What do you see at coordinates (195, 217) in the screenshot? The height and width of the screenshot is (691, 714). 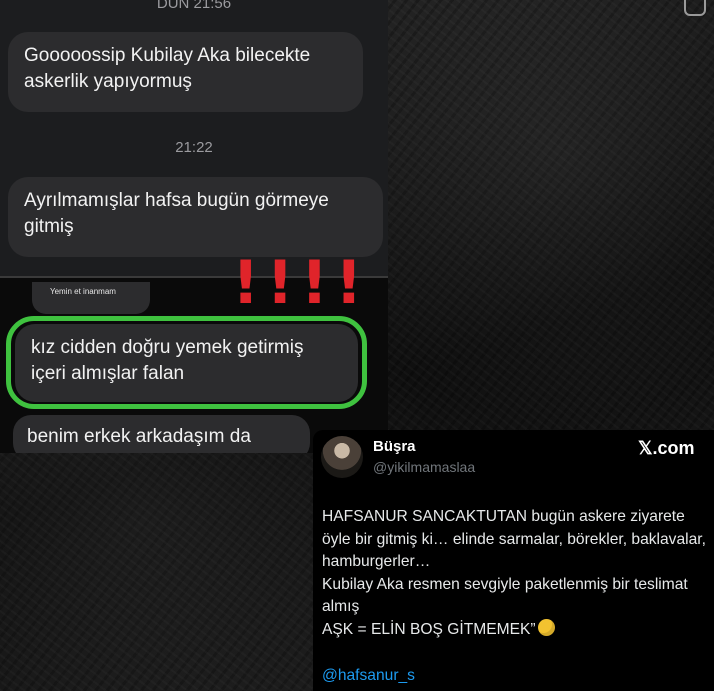 I see `chat-message-bubble: Ayrılmamışlar hafsa bugün görmeye gitmiş` at bounding box center [195, 217].